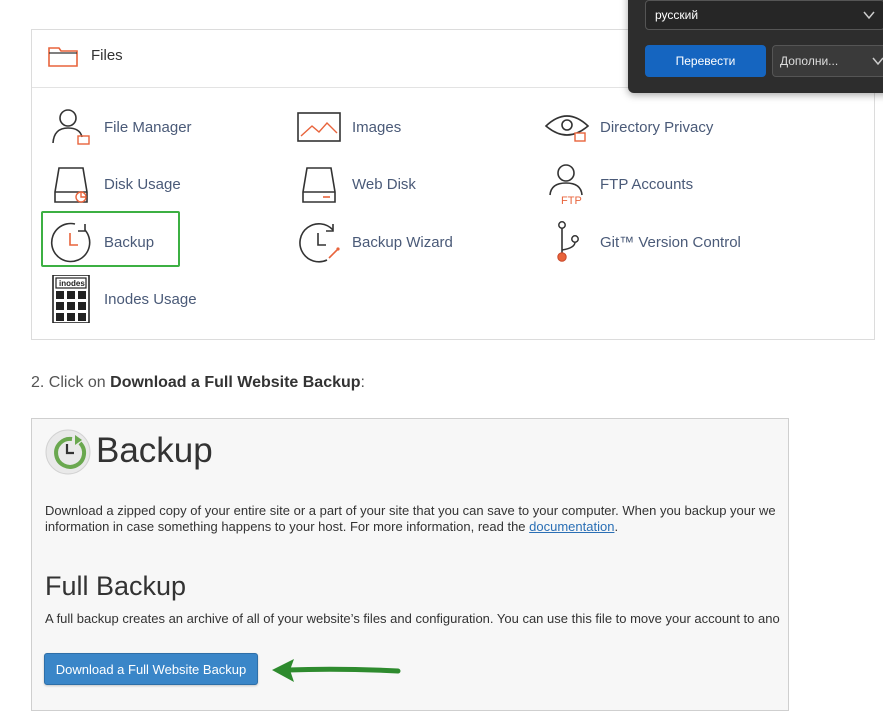 This screenshot has width=883, height=725. Describe the element at coordinates (68, 454) in the screenshot. I see `backup-logo-icon` at that location.